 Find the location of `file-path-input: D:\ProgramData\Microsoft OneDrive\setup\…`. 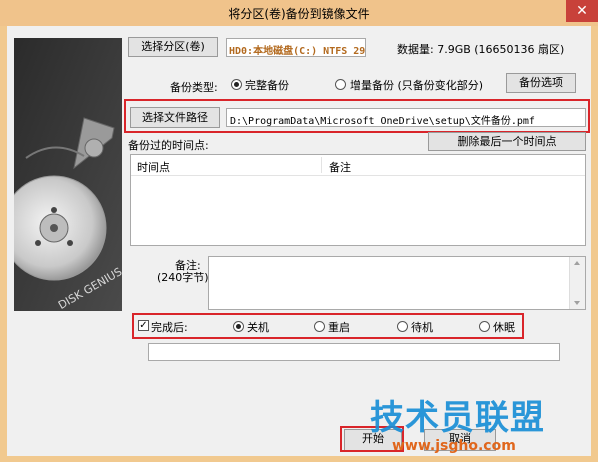

file-path-input: D:\ProgramData\Microsoft OneDrive\setup\… is located at coordinates (406, 117).